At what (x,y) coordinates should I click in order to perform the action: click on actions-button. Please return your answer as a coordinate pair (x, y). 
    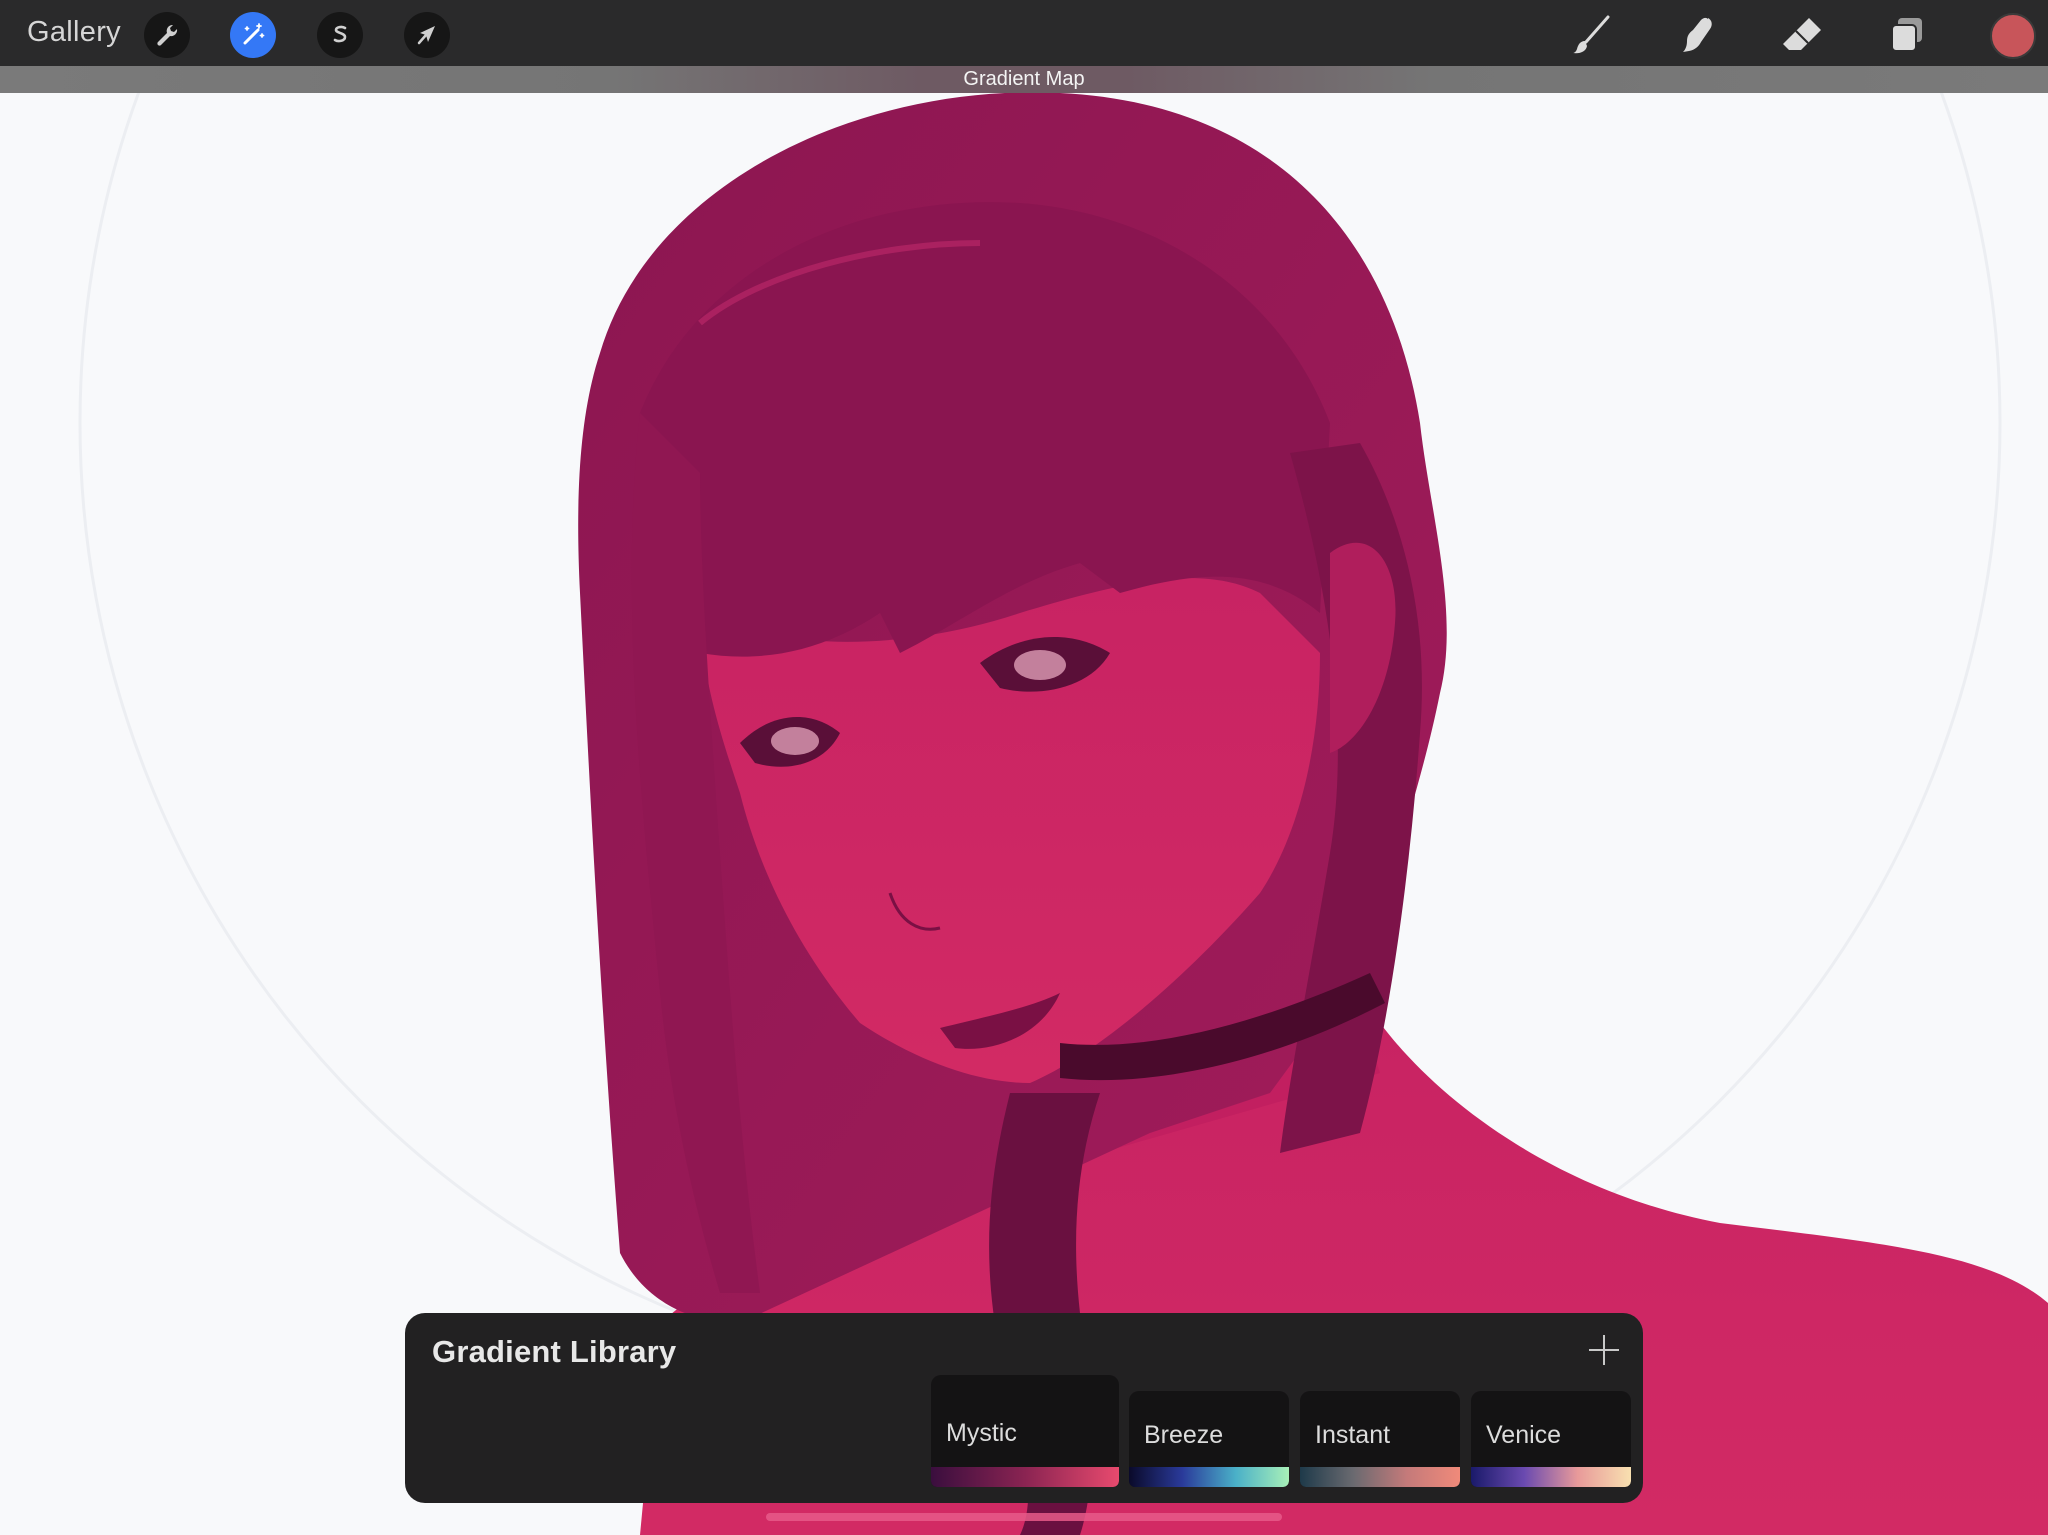
    Looking at the image, I should click on (167, 35).